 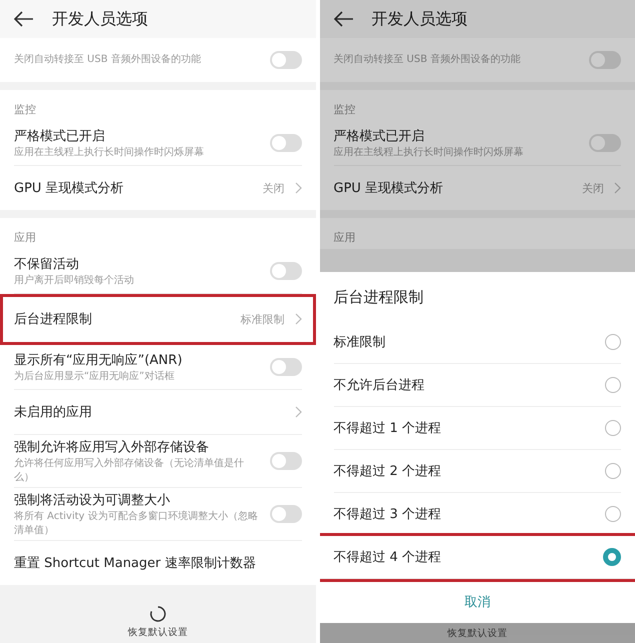 I want to click on highlight-frame: 后台进程限制 标准限制, so click(x=158, y=319).